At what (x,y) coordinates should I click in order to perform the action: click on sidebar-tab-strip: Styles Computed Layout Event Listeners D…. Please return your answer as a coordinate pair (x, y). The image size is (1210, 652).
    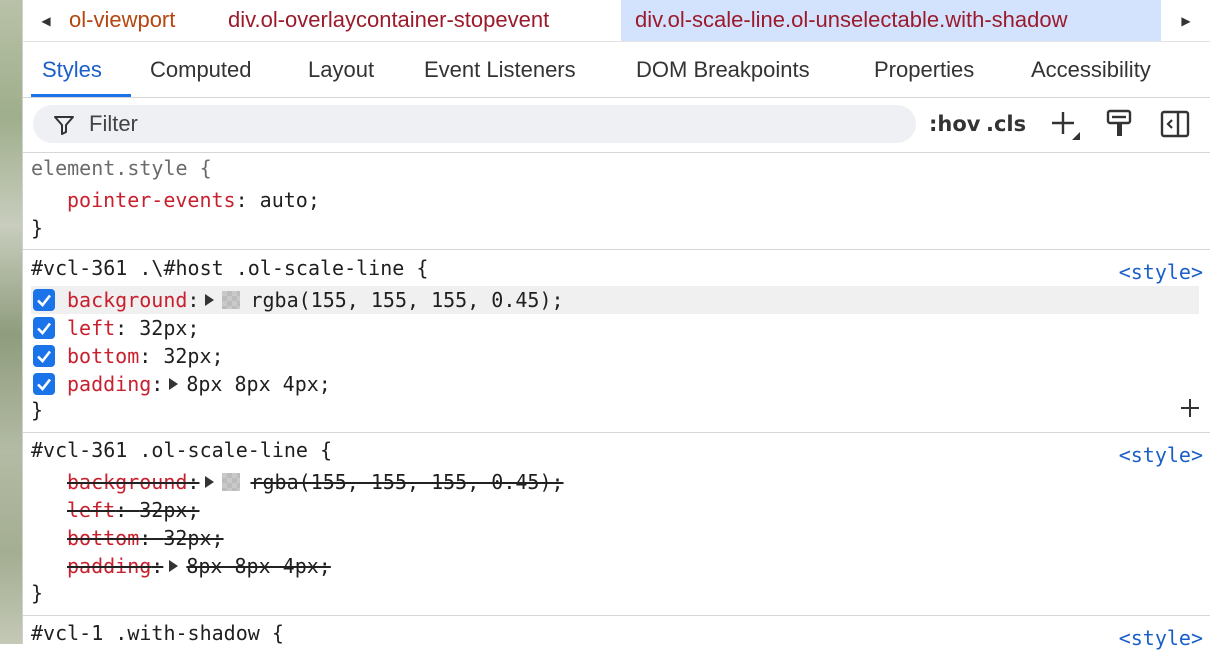
    Looking at the image, I should click on (616, 69).